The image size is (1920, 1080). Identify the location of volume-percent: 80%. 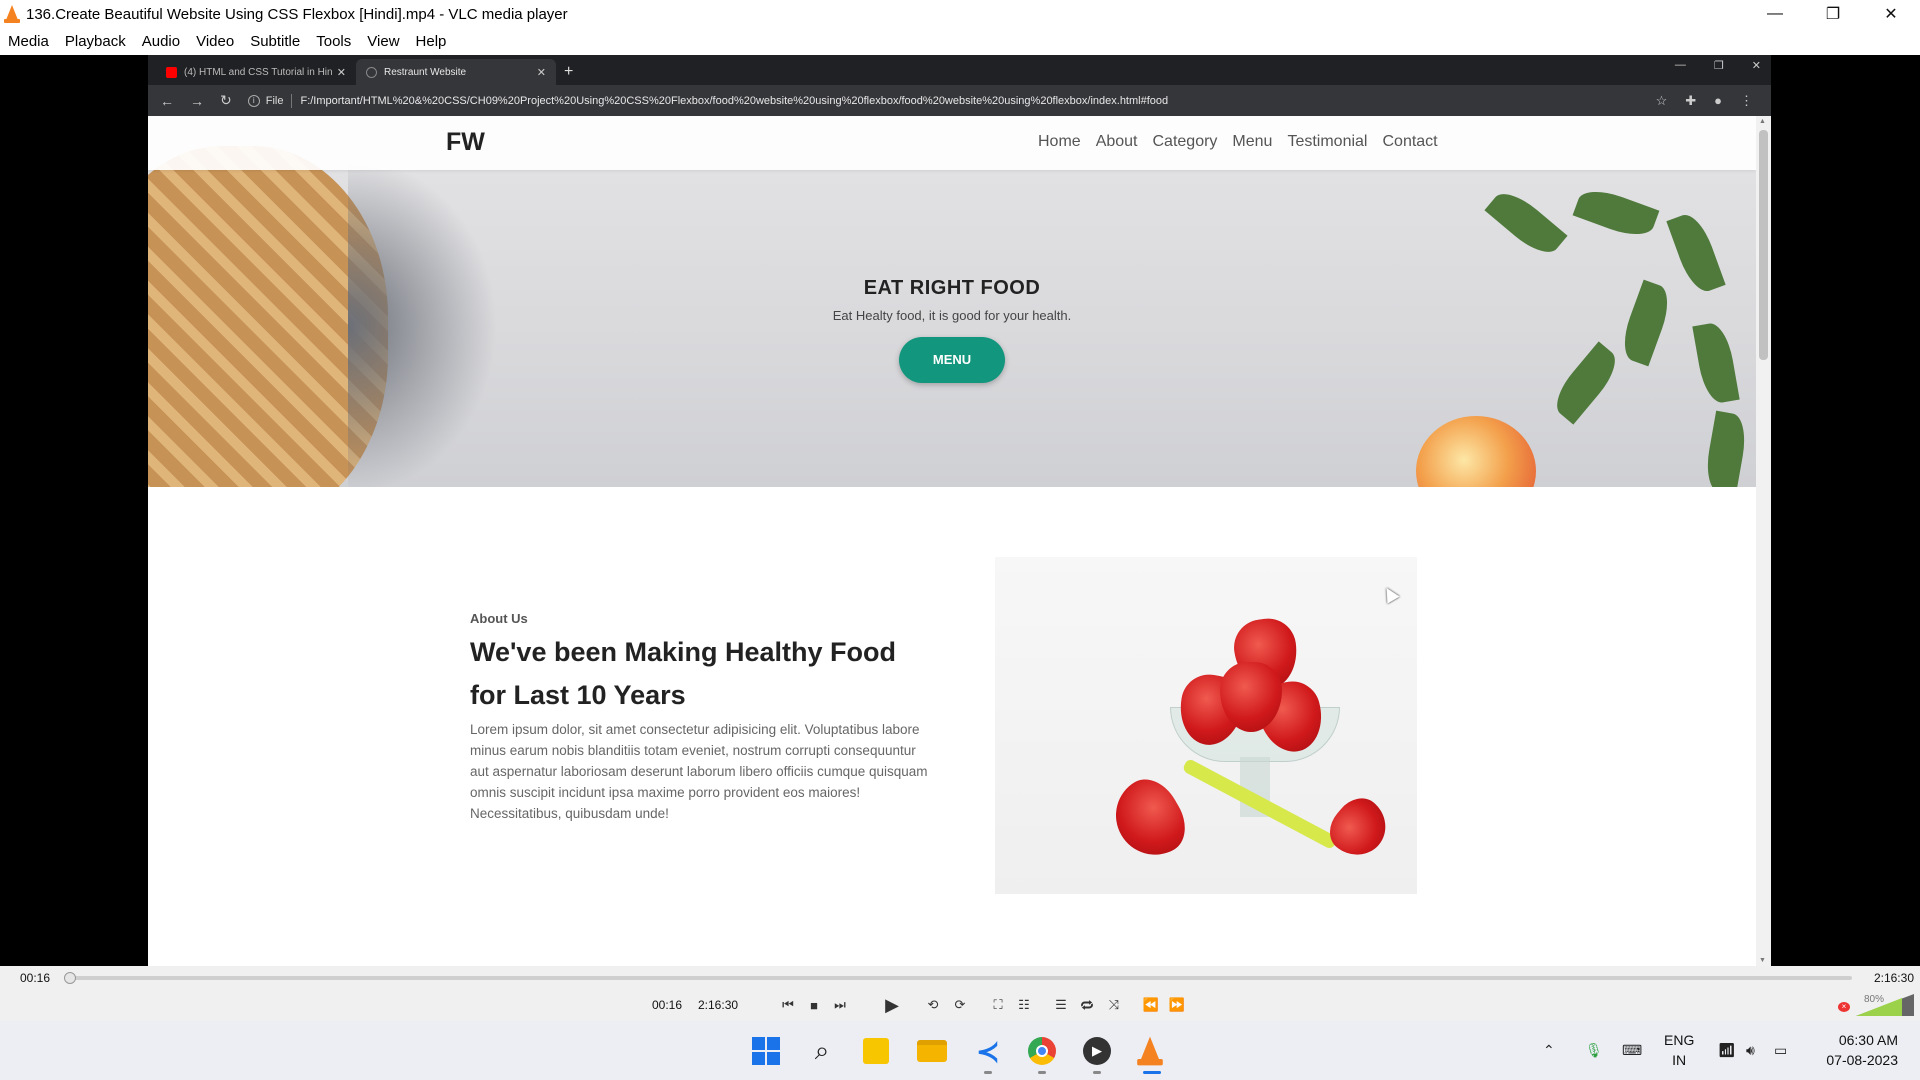
(1874, 999).